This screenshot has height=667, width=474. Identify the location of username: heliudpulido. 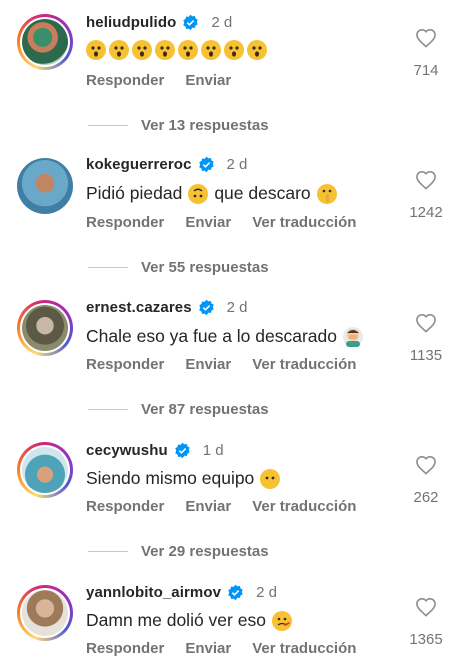
(131, 22).